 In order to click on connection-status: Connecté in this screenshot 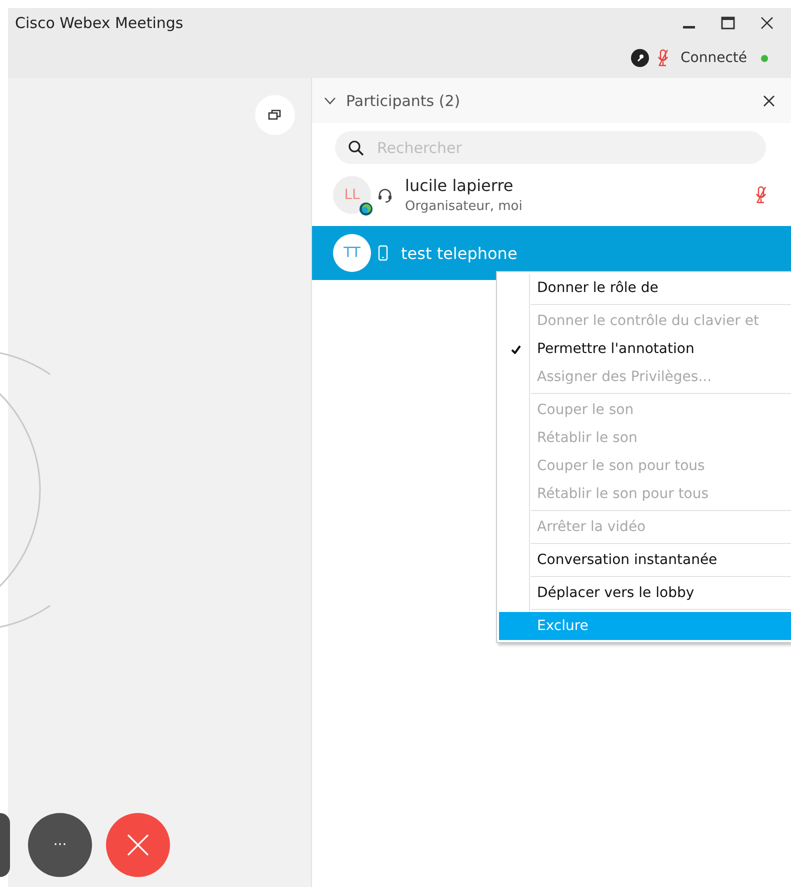, I will do `click(713, 58)`.